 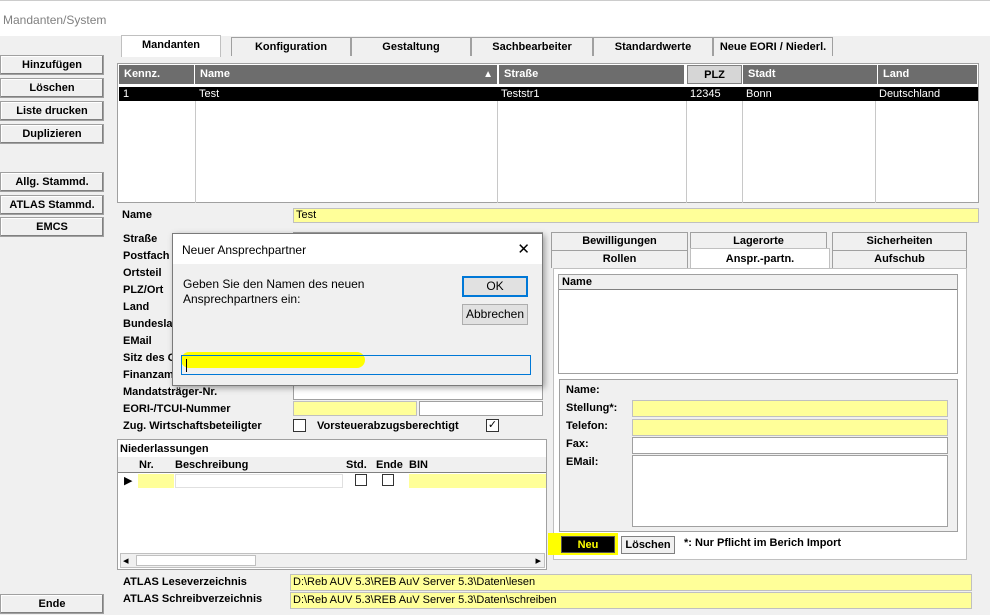 What do you see at coordinates (346, 74) in the screenshot?
I see `col-header-name: Name ▲` at bounding box center [346, 74].